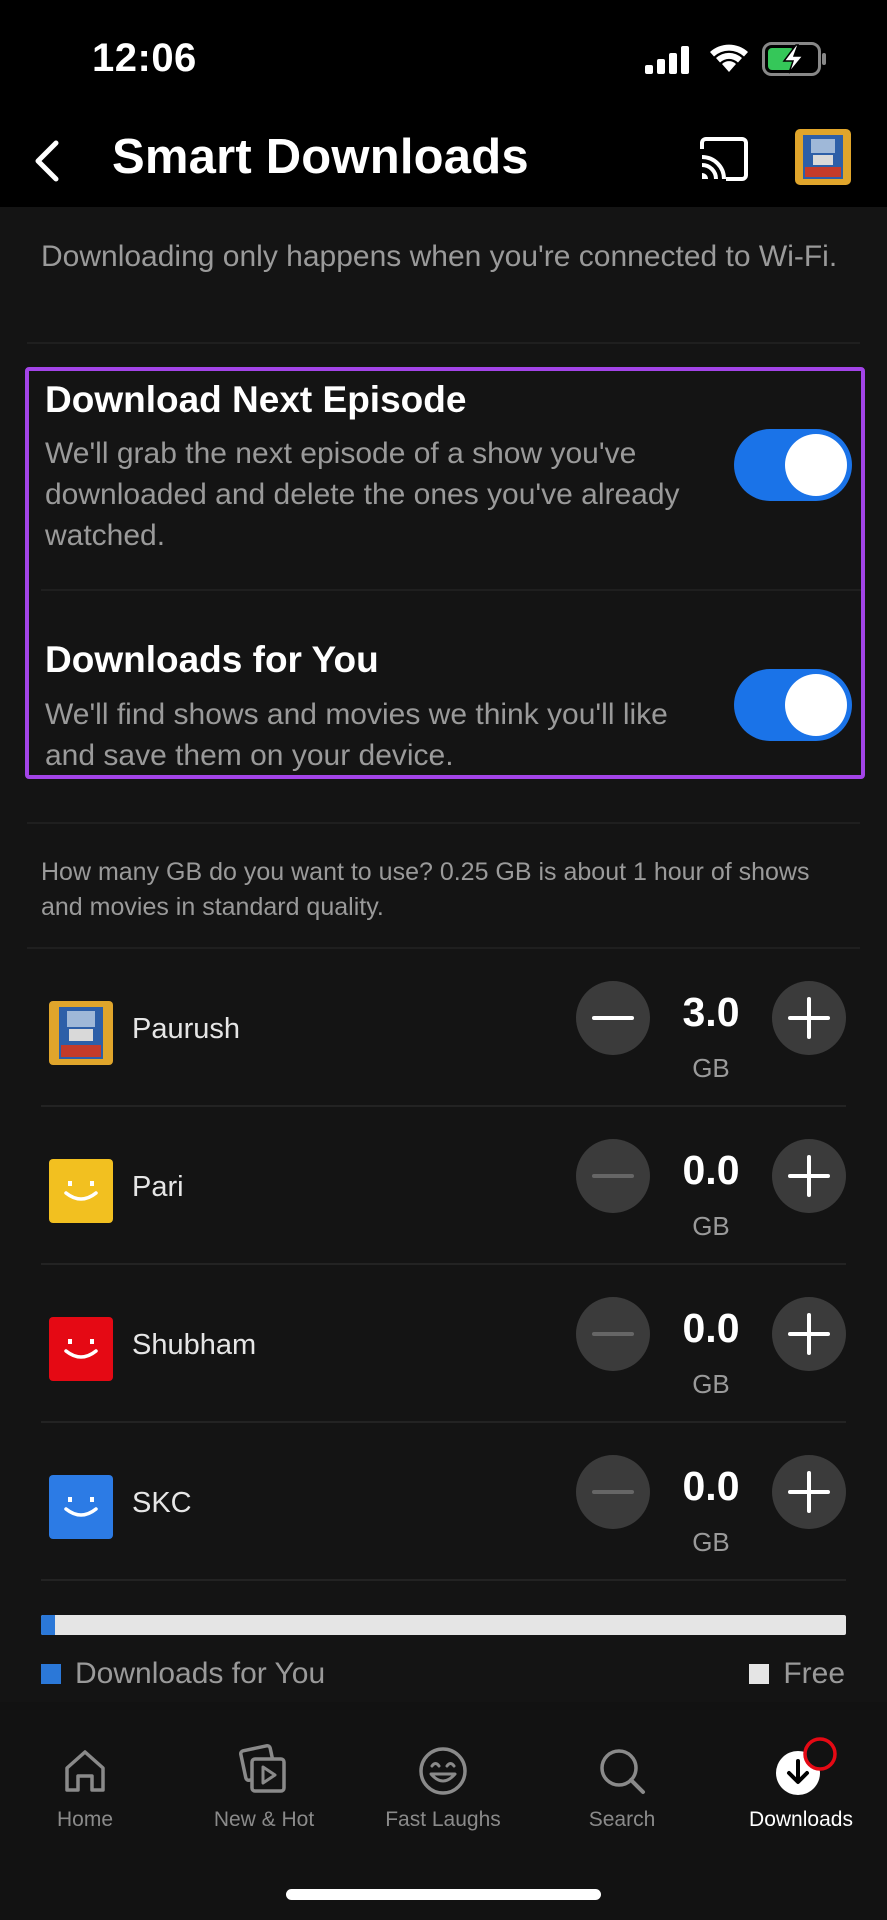 The height and width of the screenshot is (1920, 887). Describe the element at coordinates (200, 1673) in the screenshot. I see `legend-label: Downloads for You` at that location.